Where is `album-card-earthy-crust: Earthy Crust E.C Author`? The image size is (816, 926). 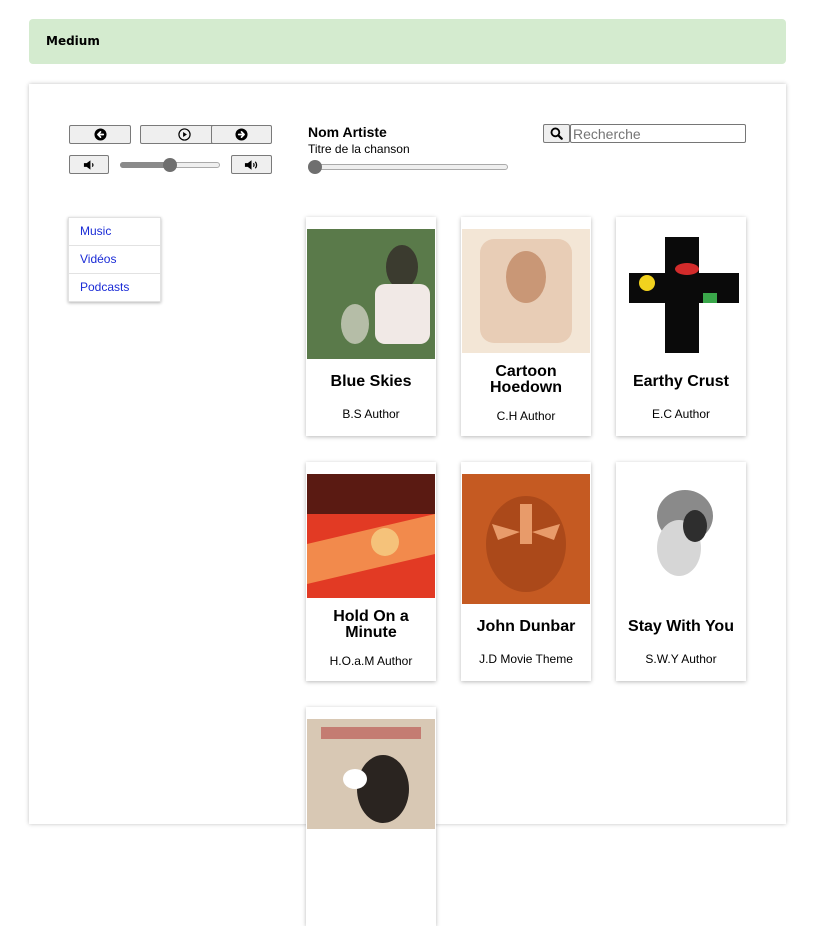 album-card-earthy-crust: Earthy Crust E.C Author is located at coordinates (681, 326).